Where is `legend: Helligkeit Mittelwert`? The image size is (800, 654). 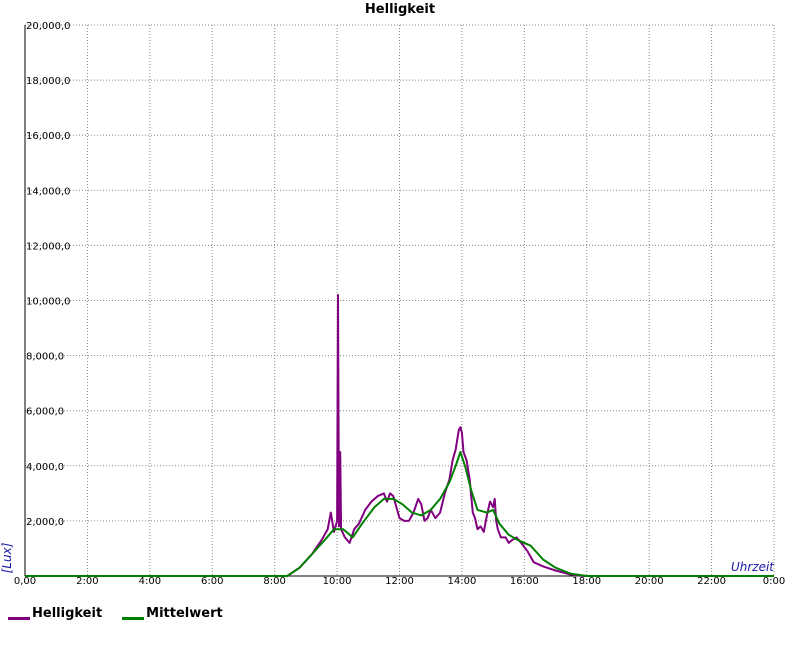 legend: Helligkeit Mittelwert is located at coordinates (115, 613).